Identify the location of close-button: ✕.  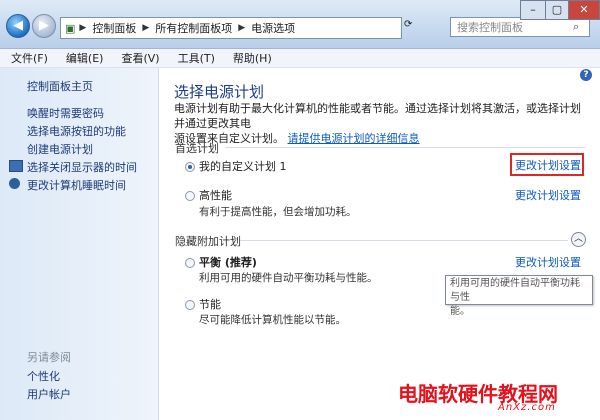
(584, 10).